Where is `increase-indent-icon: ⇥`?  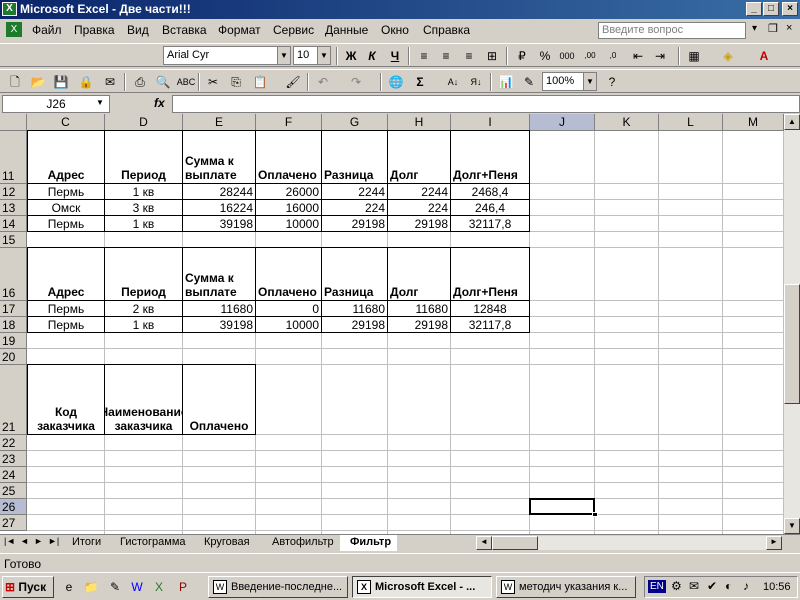
increase-indent-icon: ⇥ is located at coordinates (660, 56).